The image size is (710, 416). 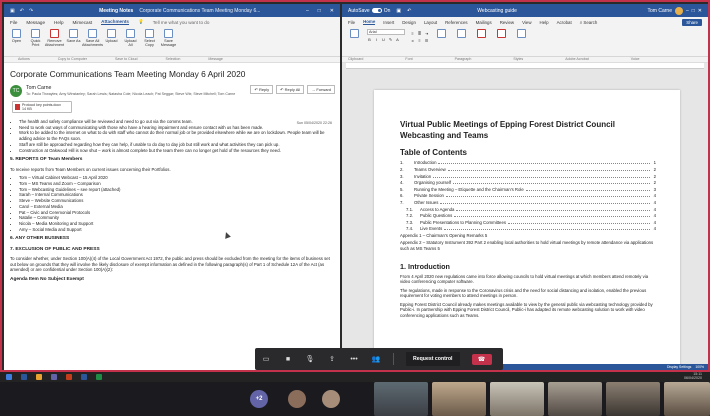 I want to click on underline-icon: U, so click(x=383, y=39).